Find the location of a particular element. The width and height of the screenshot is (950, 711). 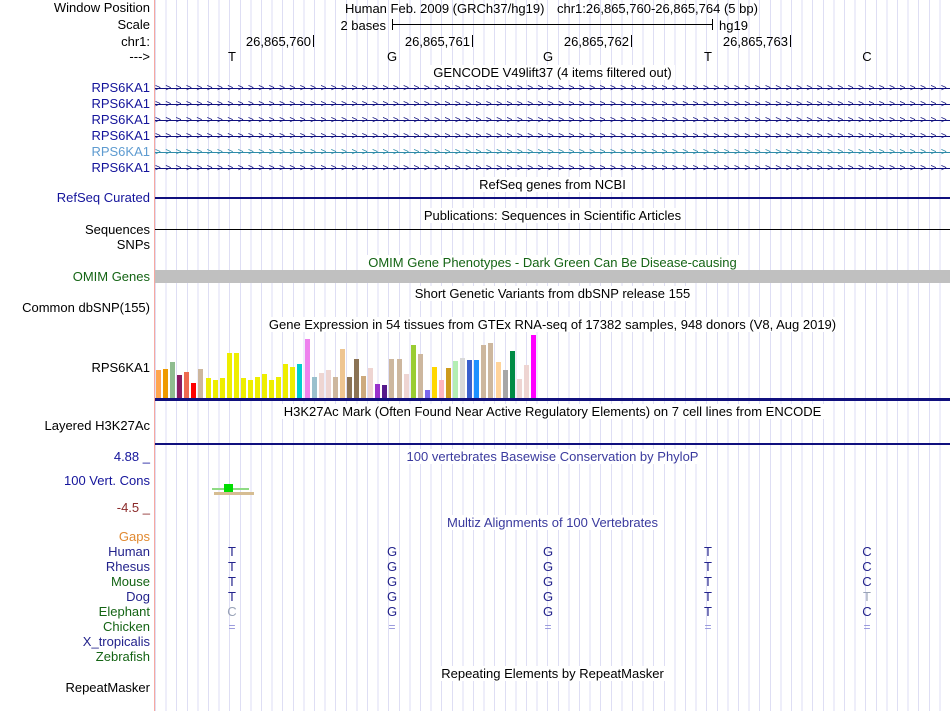

assembly-title: Human Feb. 2009 (GRCh37/hg19) is located at coordinates (445, 8).